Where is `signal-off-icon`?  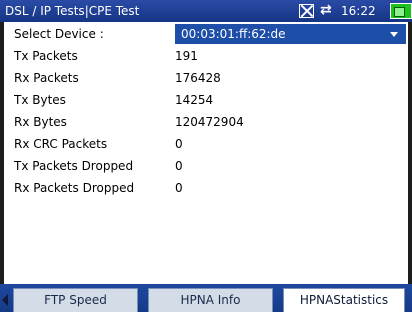 signal-off-icon is located at coordinates (306, 11).